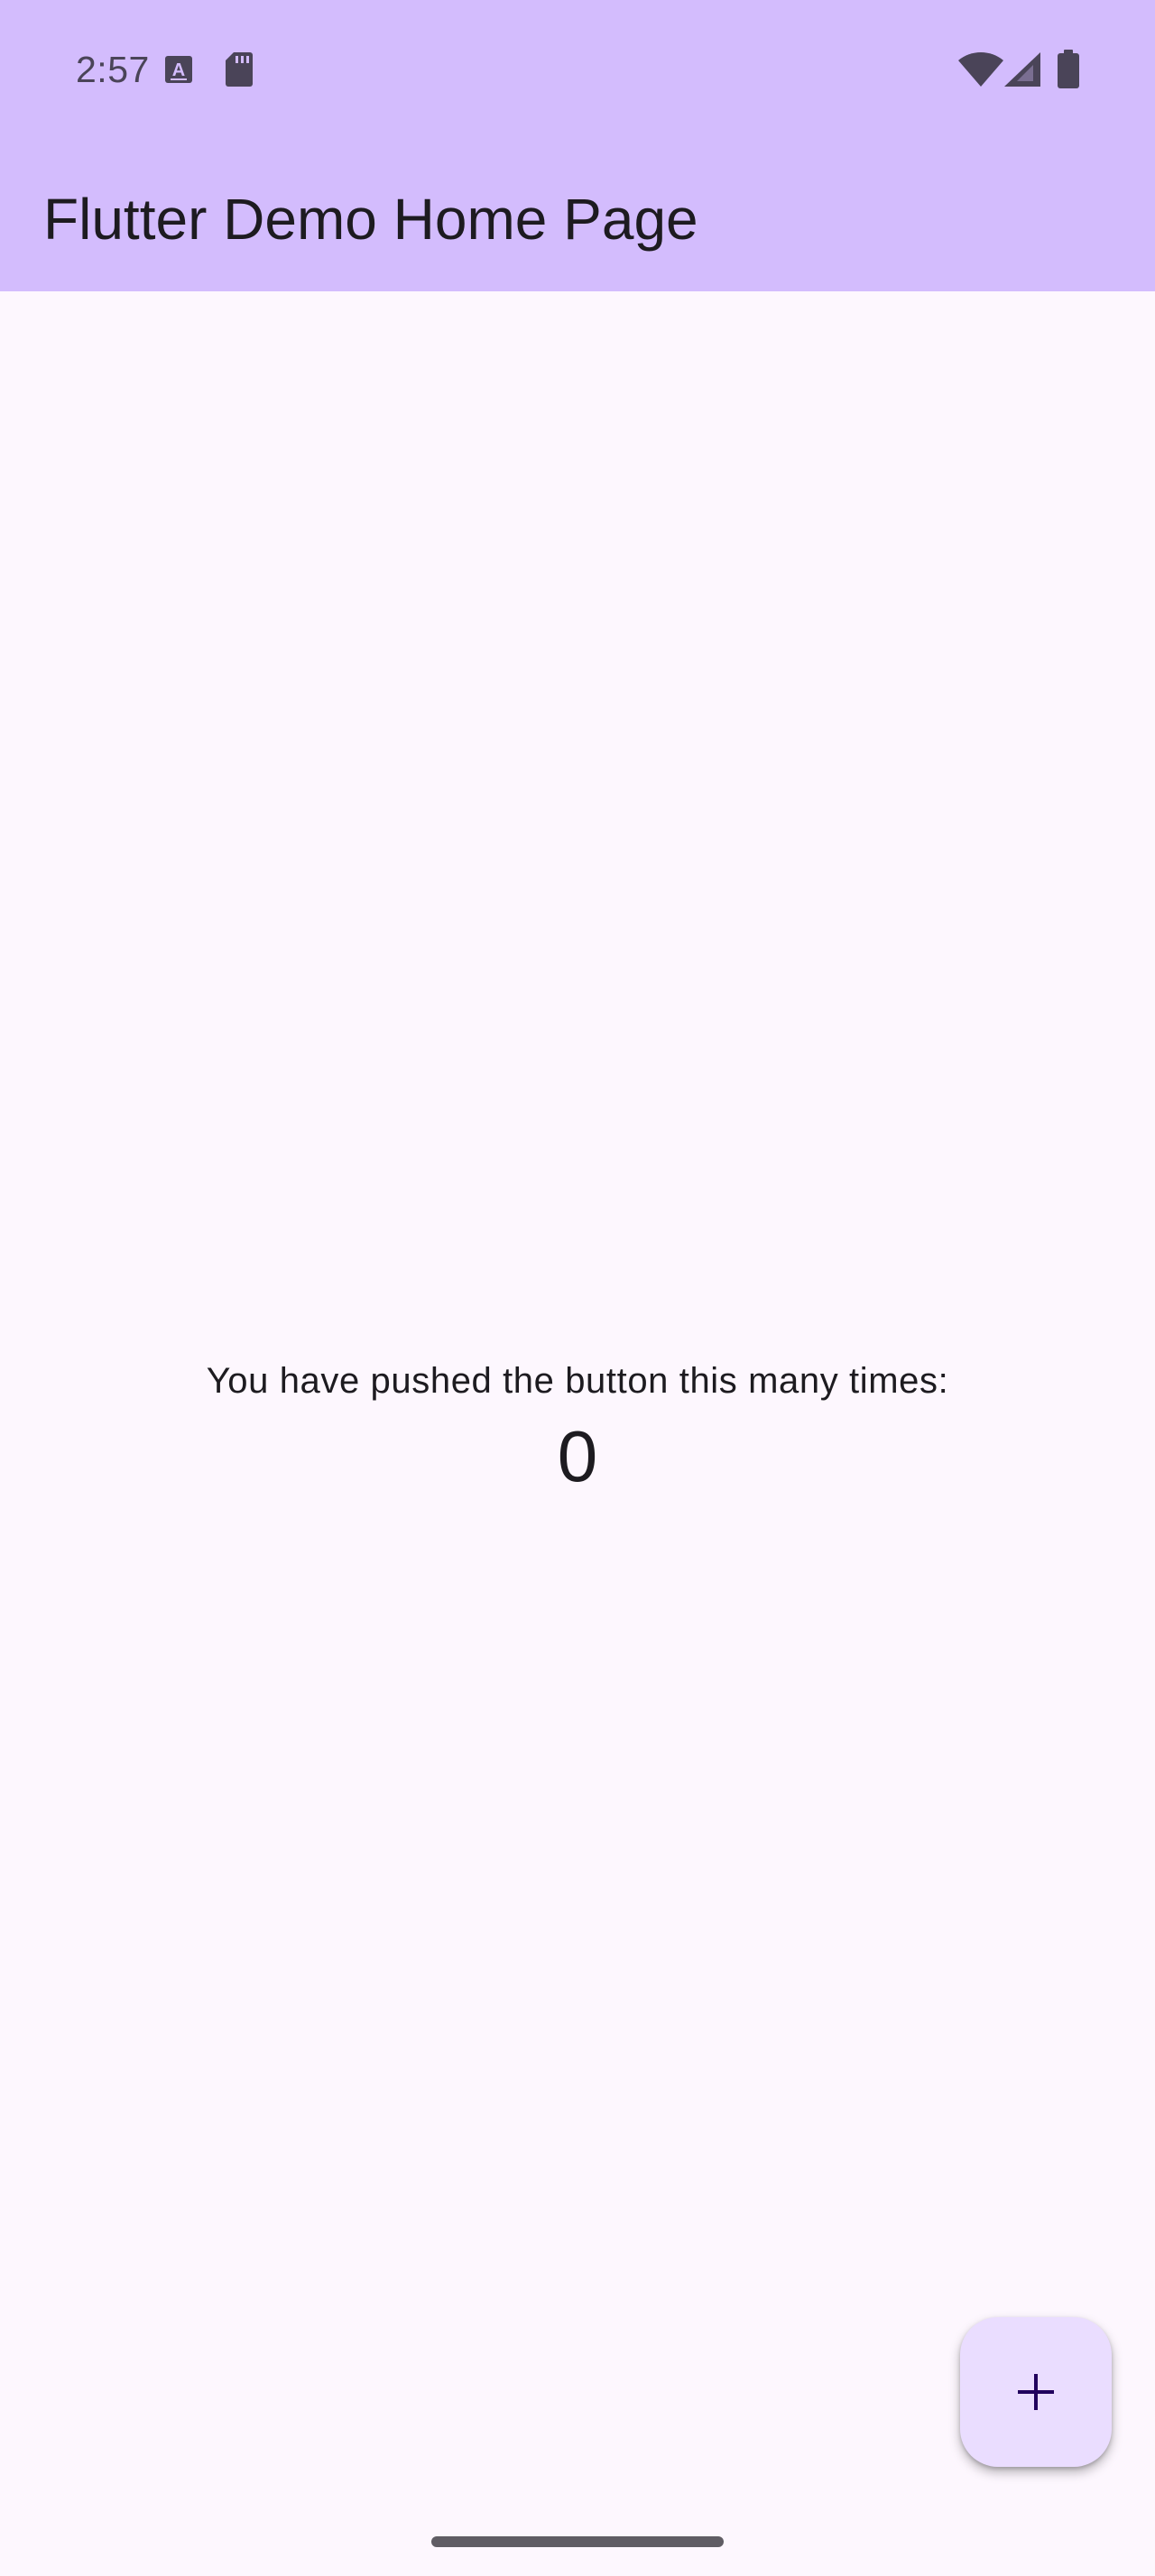 The height and width of the screenshot is (2576, 1155). Describe the element at coordinates (980, 69) in the screenshot. I see `wifi-icon` at that location.